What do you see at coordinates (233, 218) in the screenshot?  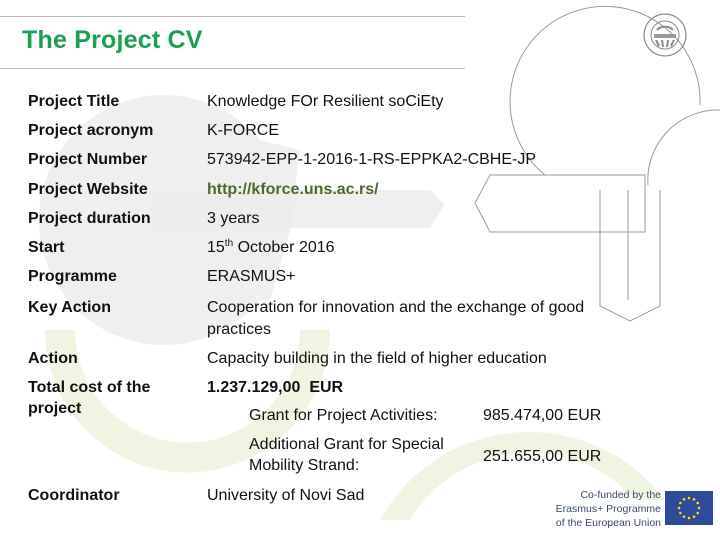 I see `row-value: 3 years` at bounding box center [233, 218].